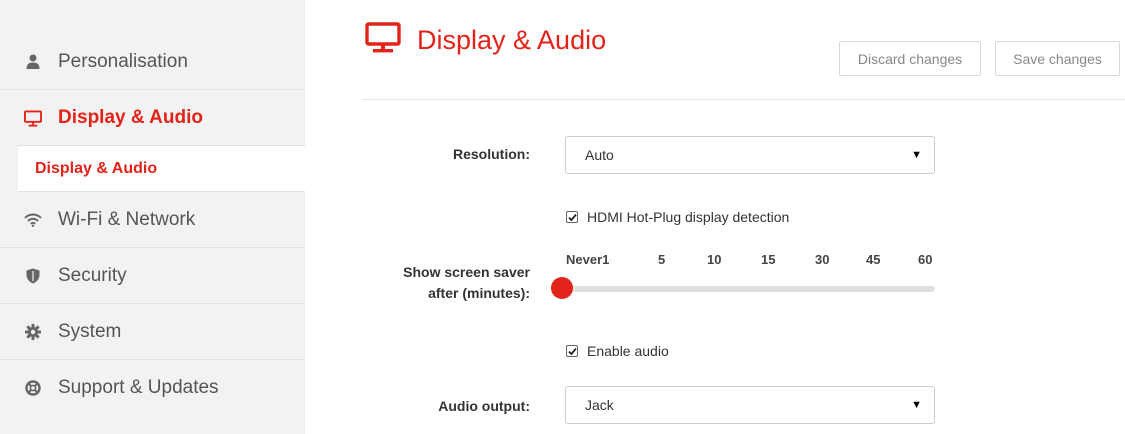 The width and height of the screenshot is (1125, 434). I want to click on sidebar-item-label: Security, so click(92, 275).